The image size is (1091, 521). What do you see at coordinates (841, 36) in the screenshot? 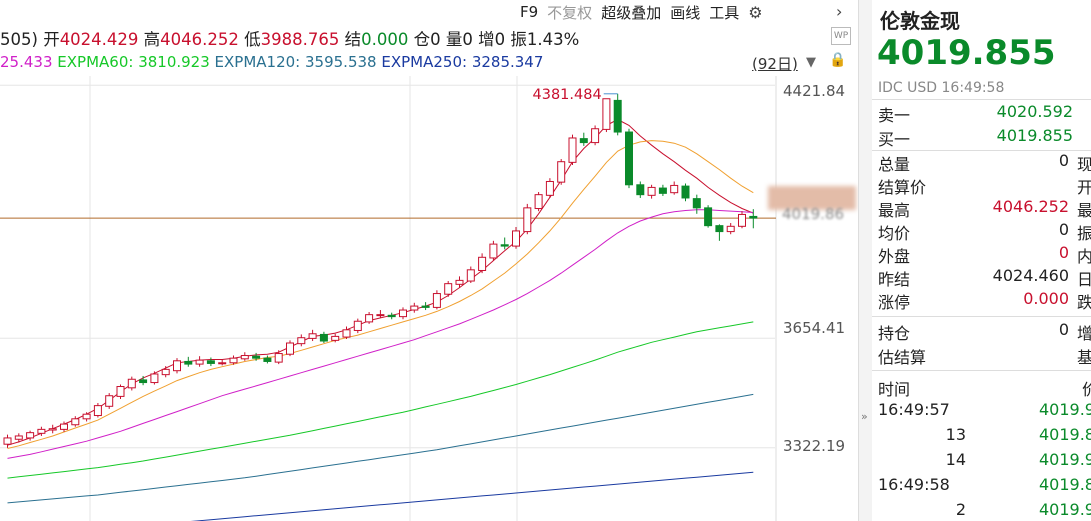
I see `wp-icon: WP` at bounding box center [841, 36].